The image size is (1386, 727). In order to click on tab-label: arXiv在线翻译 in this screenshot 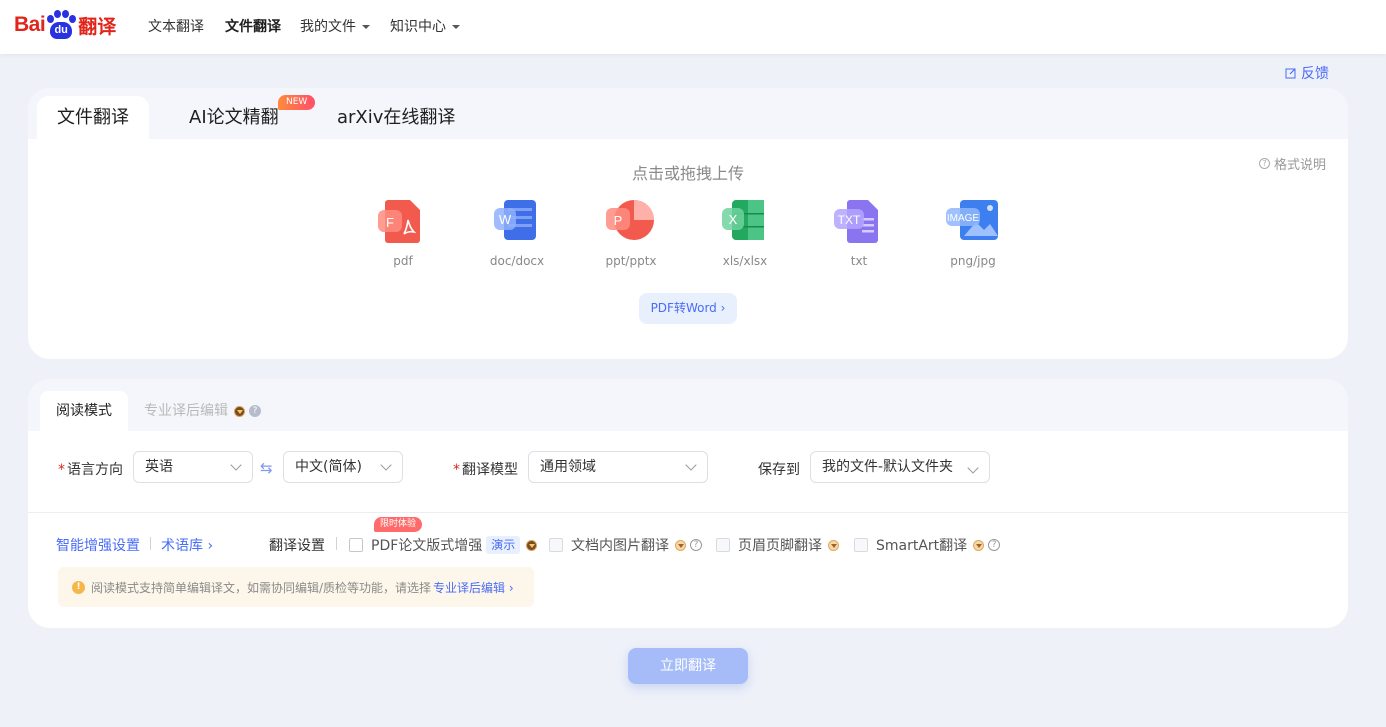, I will do `click(396, 117)`.